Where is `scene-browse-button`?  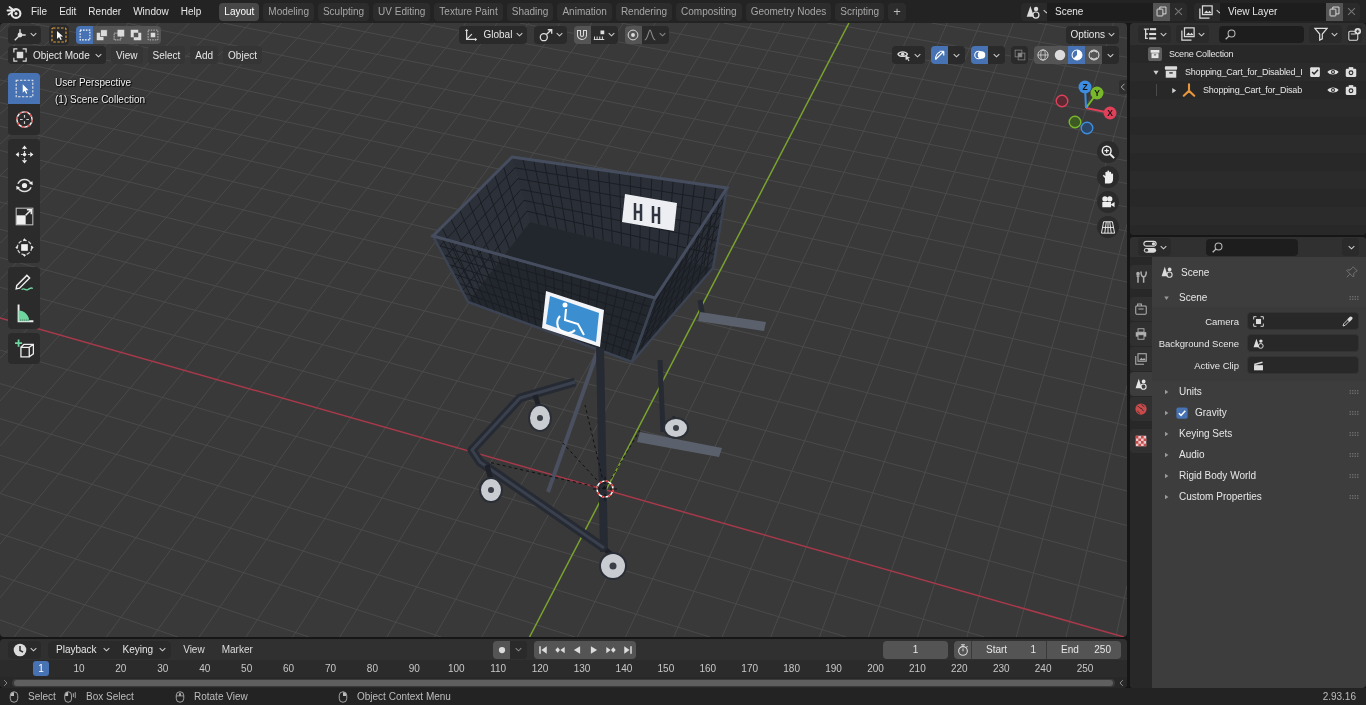 scene-browse-button is located at coordinates (1034, 11).